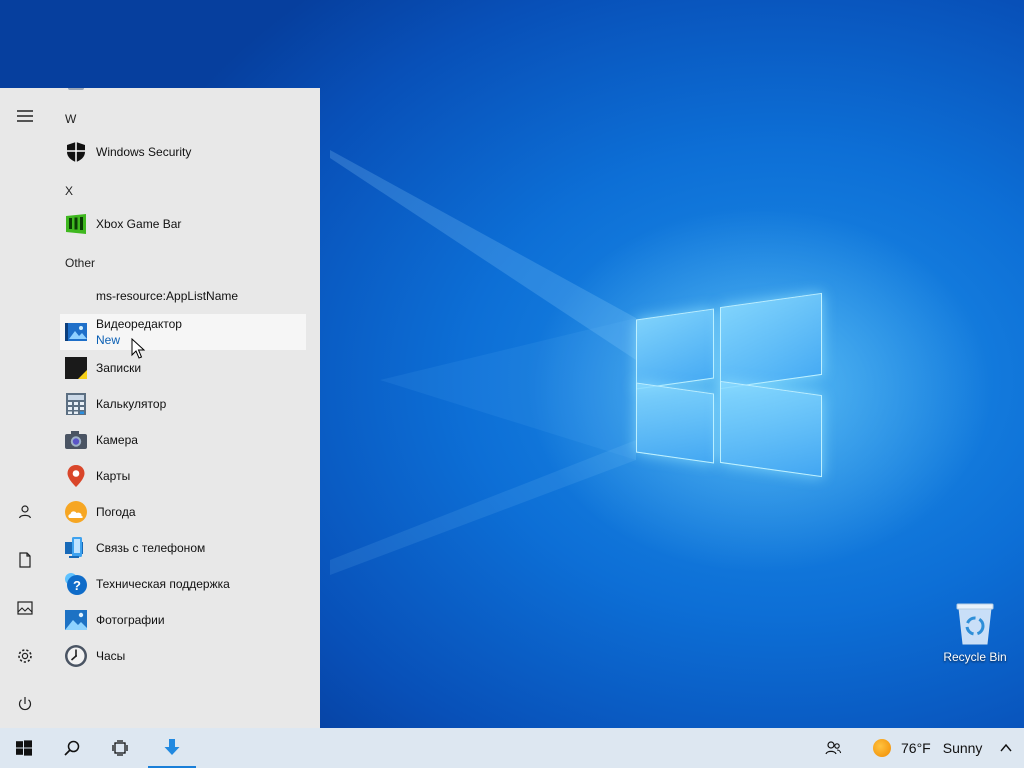 The width and height of the screenshot is (1024, 768). What do you see at coordinates (76, 368) in the screenshot?
I see `sticky-notes-icon` at bounding box center [76, 368].